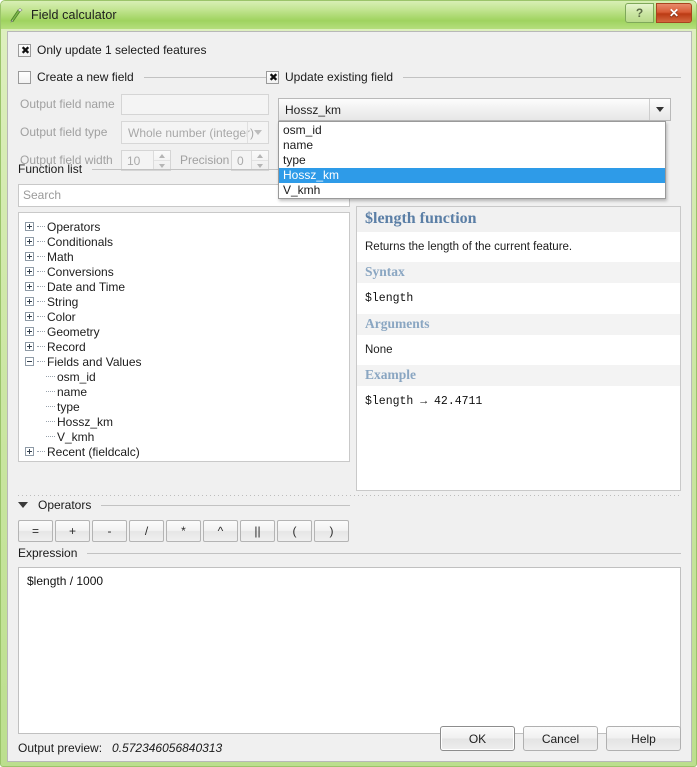  What do you see at coordinates (348, 15) in the screenshot?
I see `title-bar: Field calculator ? ✕` at bounding box center [348, 15].